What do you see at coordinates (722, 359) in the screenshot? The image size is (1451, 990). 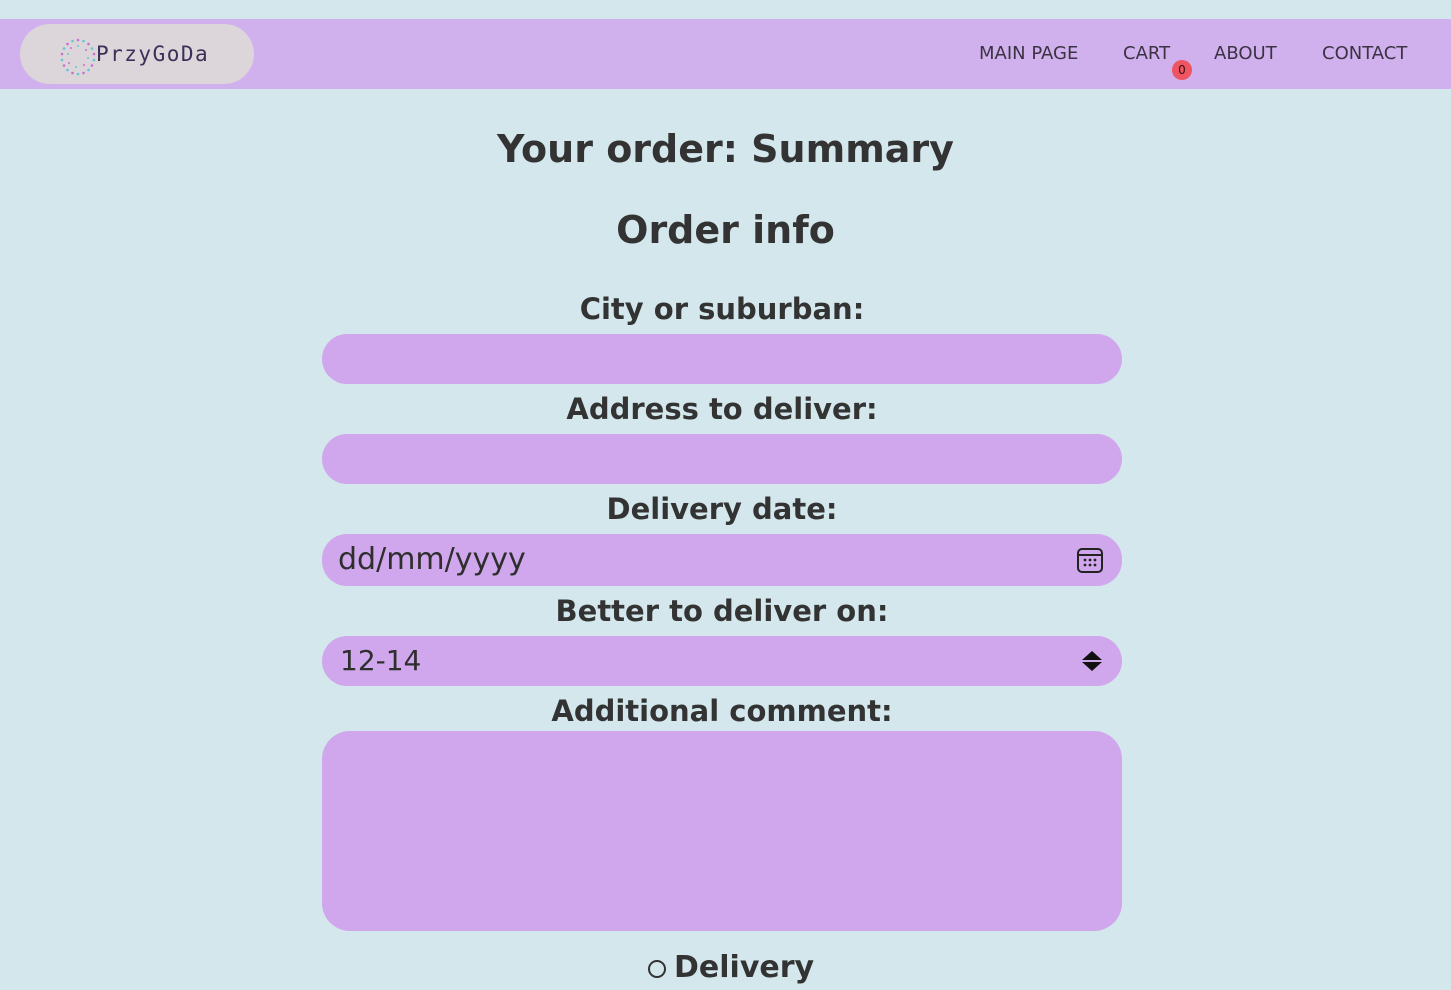 I see `city-input` at bounding box center [722, 359].